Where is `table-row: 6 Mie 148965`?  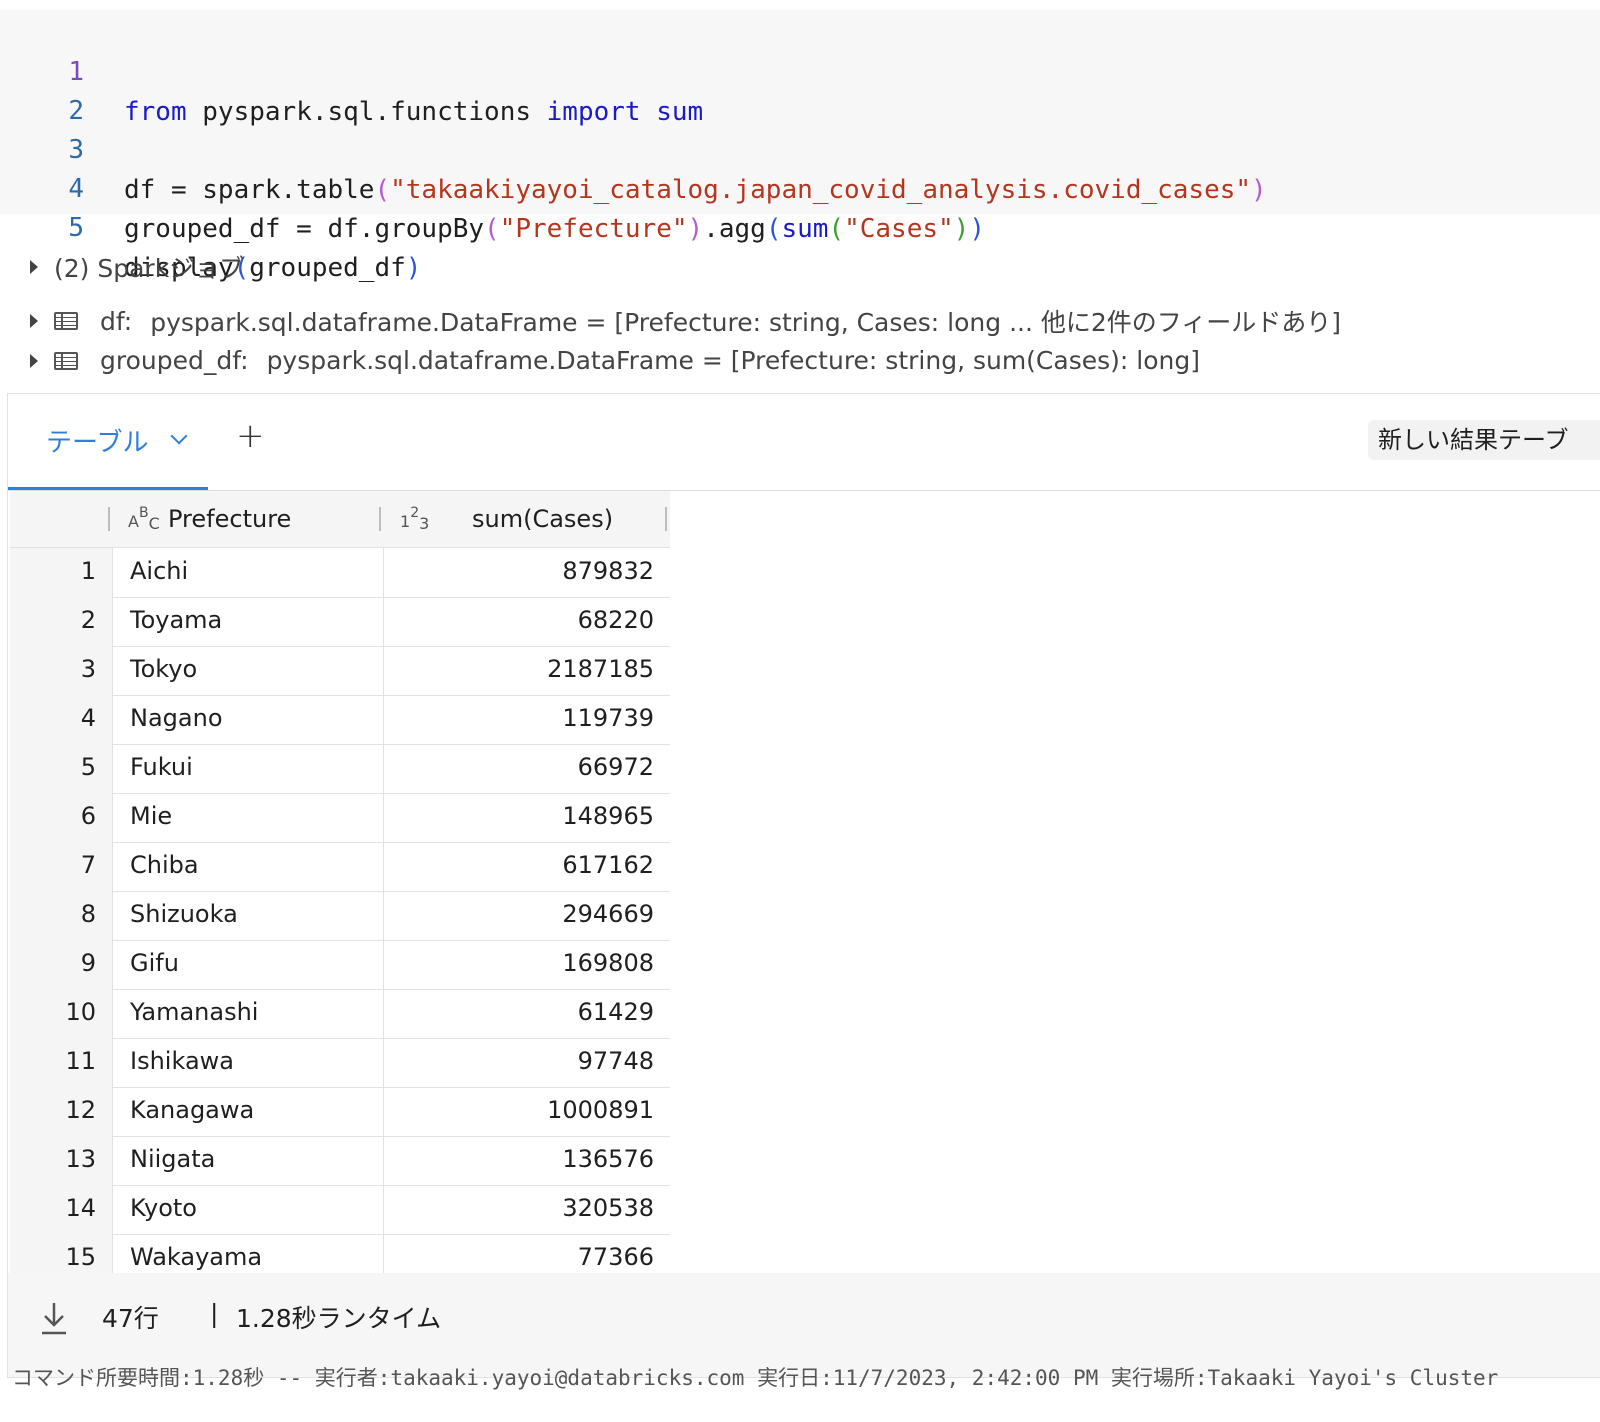 table-row: 6 Mie 148965 is located at coordinates (340, 818).